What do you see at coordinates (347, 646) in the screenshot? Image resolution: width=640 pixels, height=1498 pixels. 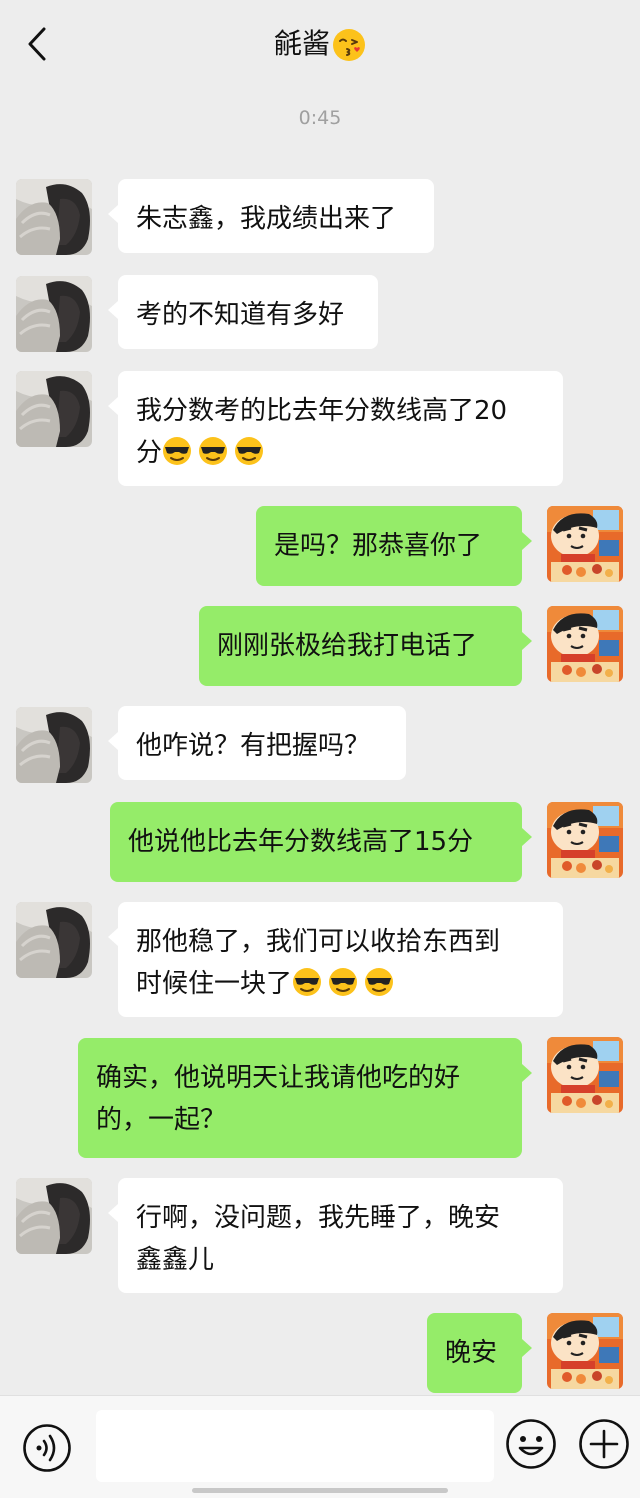 I see `message-text: 刚刚张极给我打电话了` at bounding box center [347, 646].